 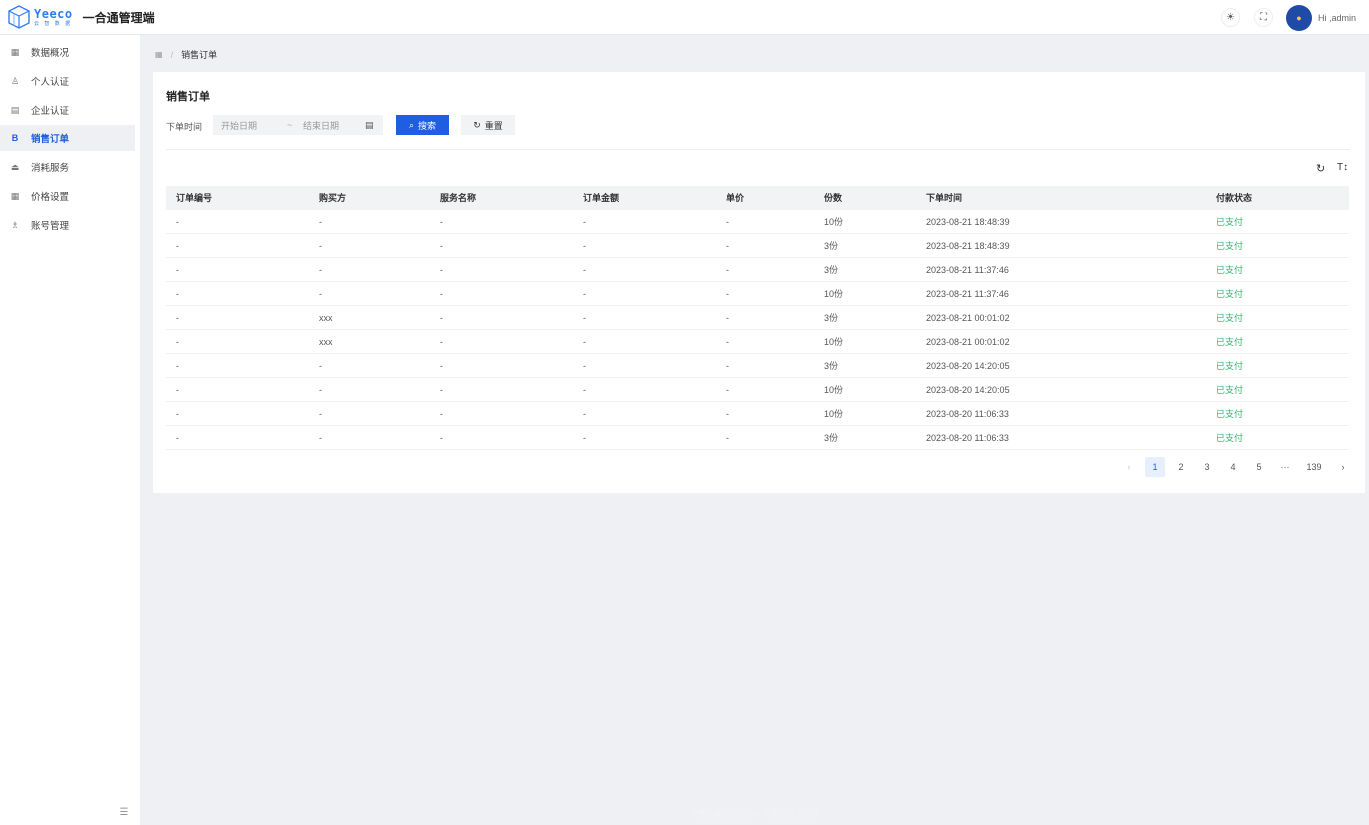 I want to click on table-row: - - - - - 3份 2023-08-21 11:37:46 已支付, so click(x=757, y=270).